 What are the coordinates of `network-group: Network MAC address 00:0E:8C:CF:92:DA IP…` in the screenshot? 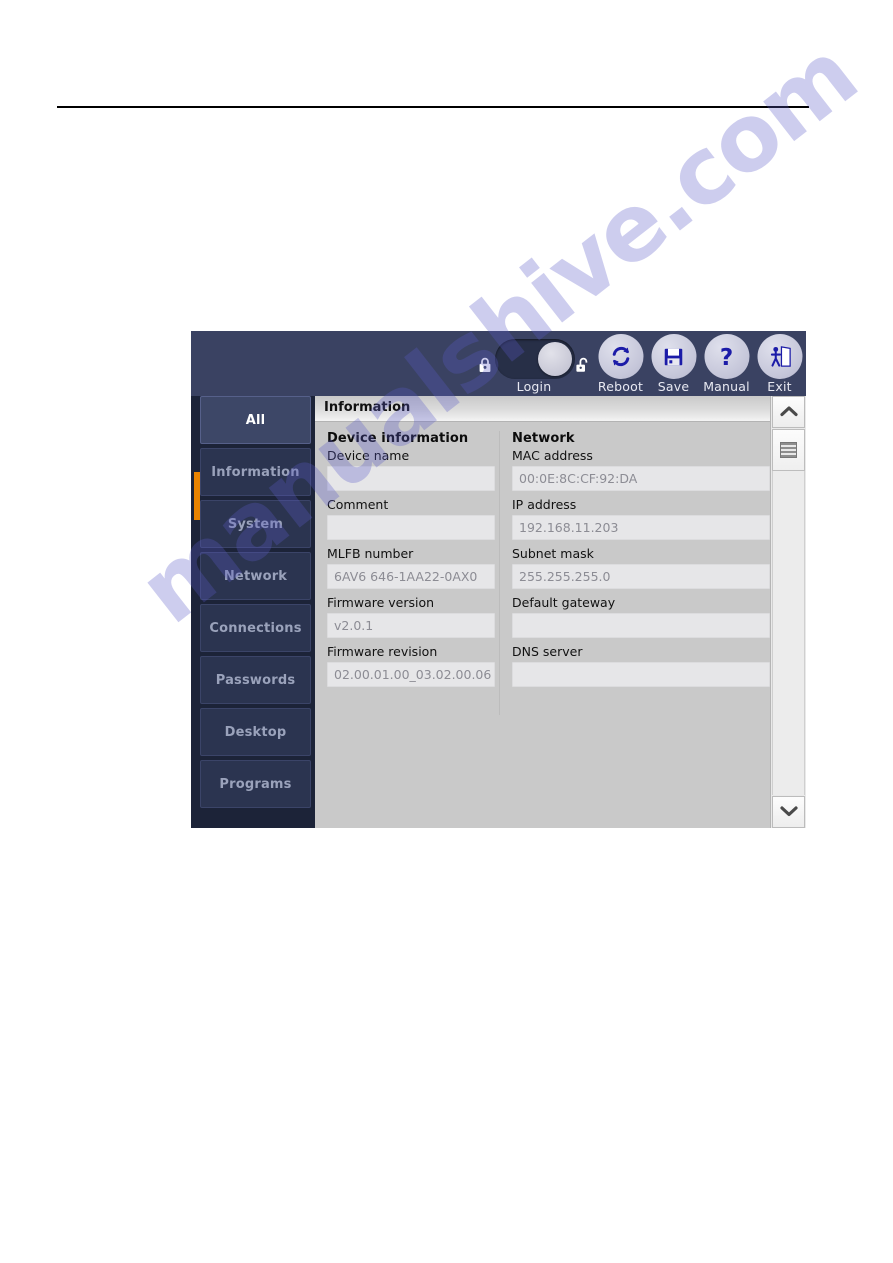 It's located at (641, 573).